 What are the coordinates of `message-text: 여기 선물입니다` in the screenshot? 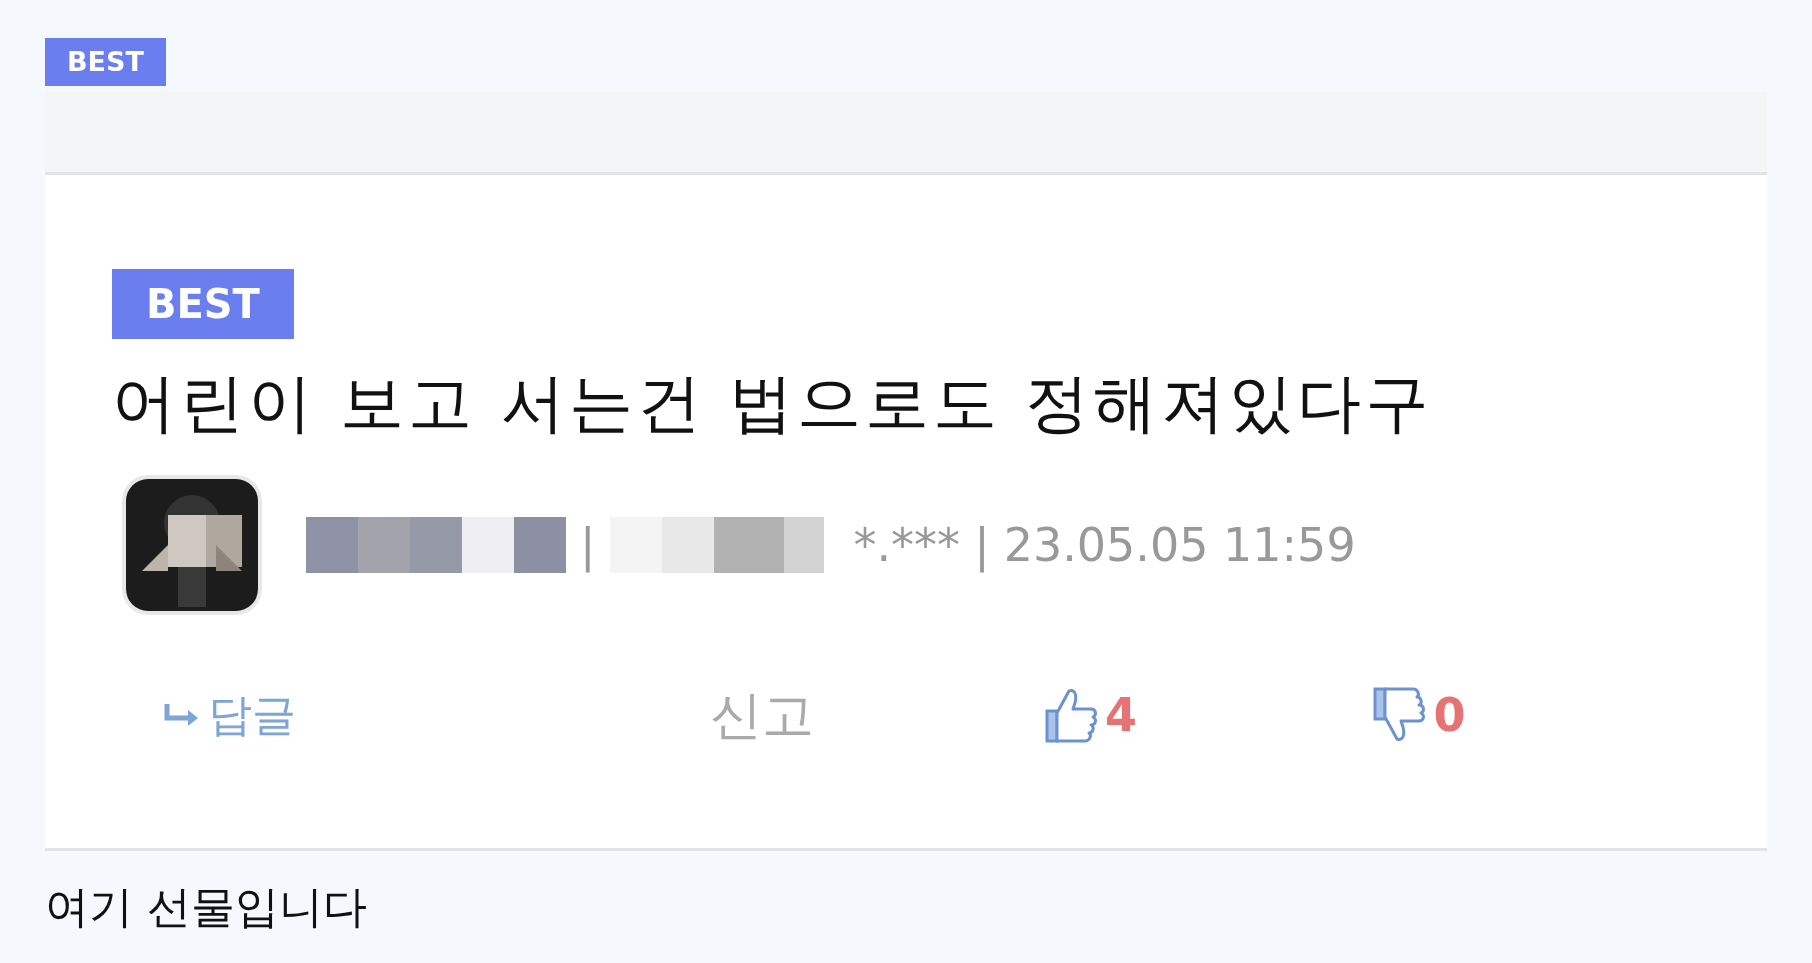 It's located at (206, 907).